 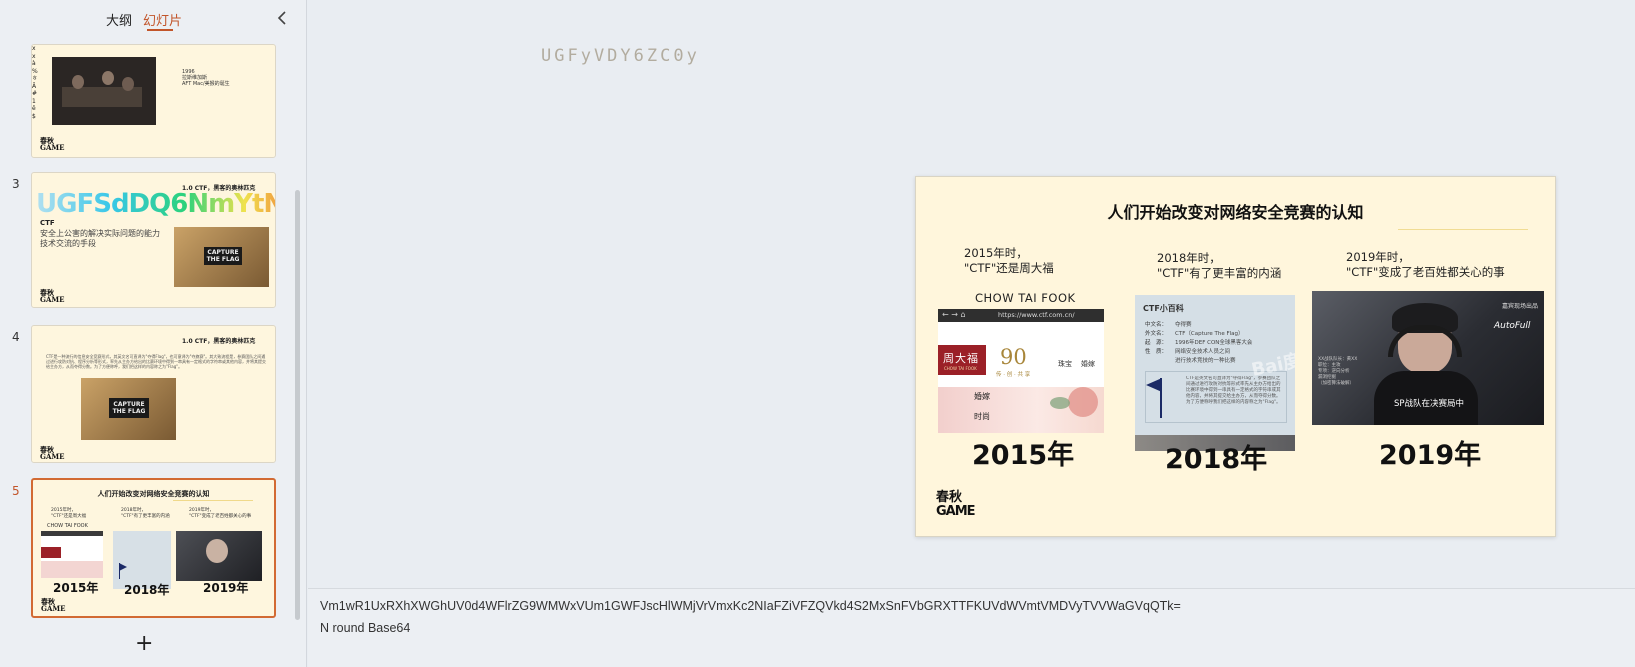 I want to click on baike-row: 外文名： CTF（Capture The Flag）, so click(x=1218, y=334).